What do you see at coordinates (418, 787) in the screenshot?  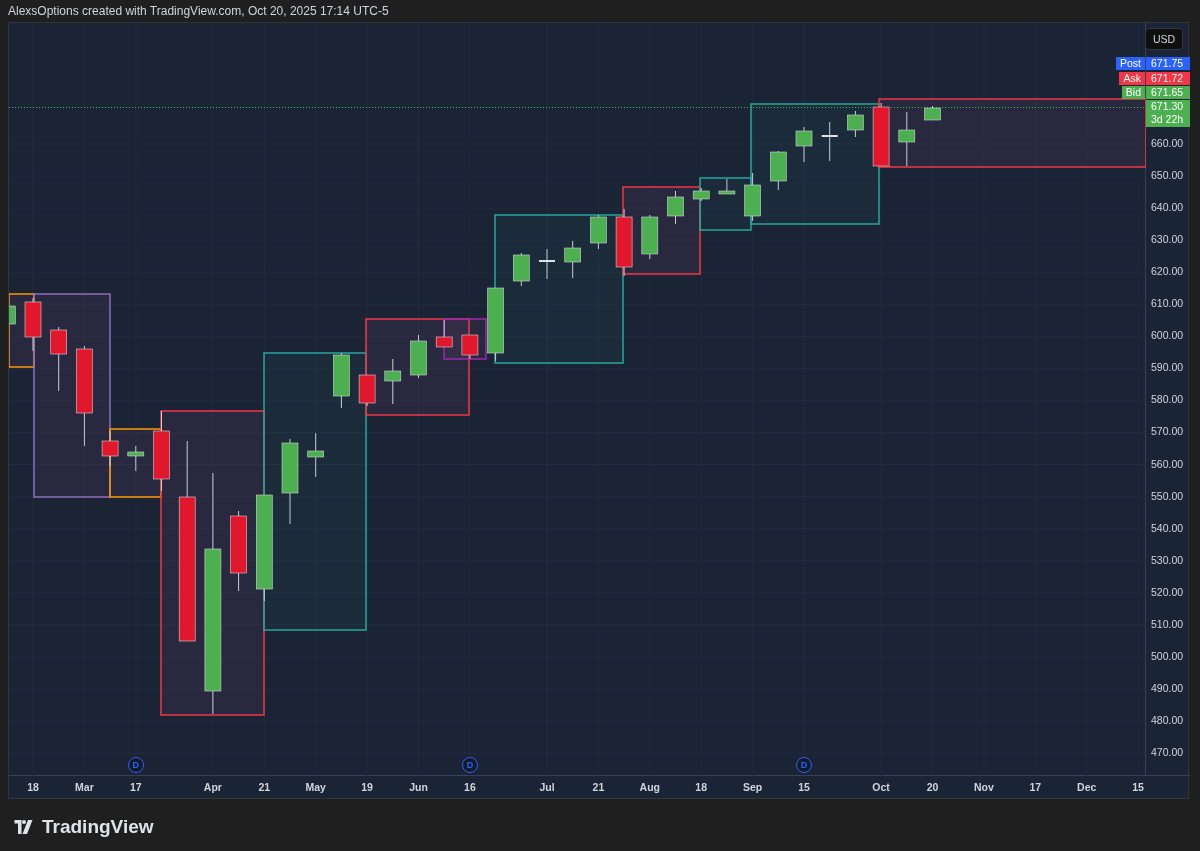 I see `date-label: Jun` at bounding box center [418, 787].